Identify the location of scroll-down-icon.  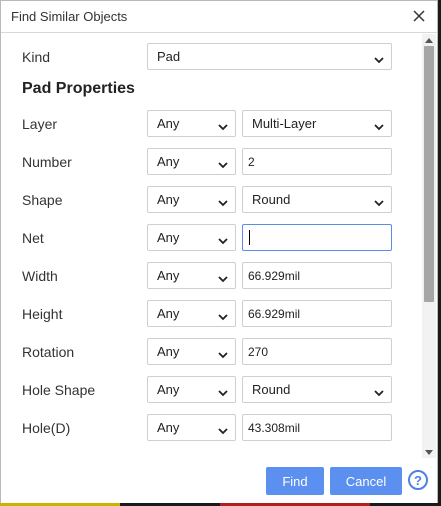
(429, 452).